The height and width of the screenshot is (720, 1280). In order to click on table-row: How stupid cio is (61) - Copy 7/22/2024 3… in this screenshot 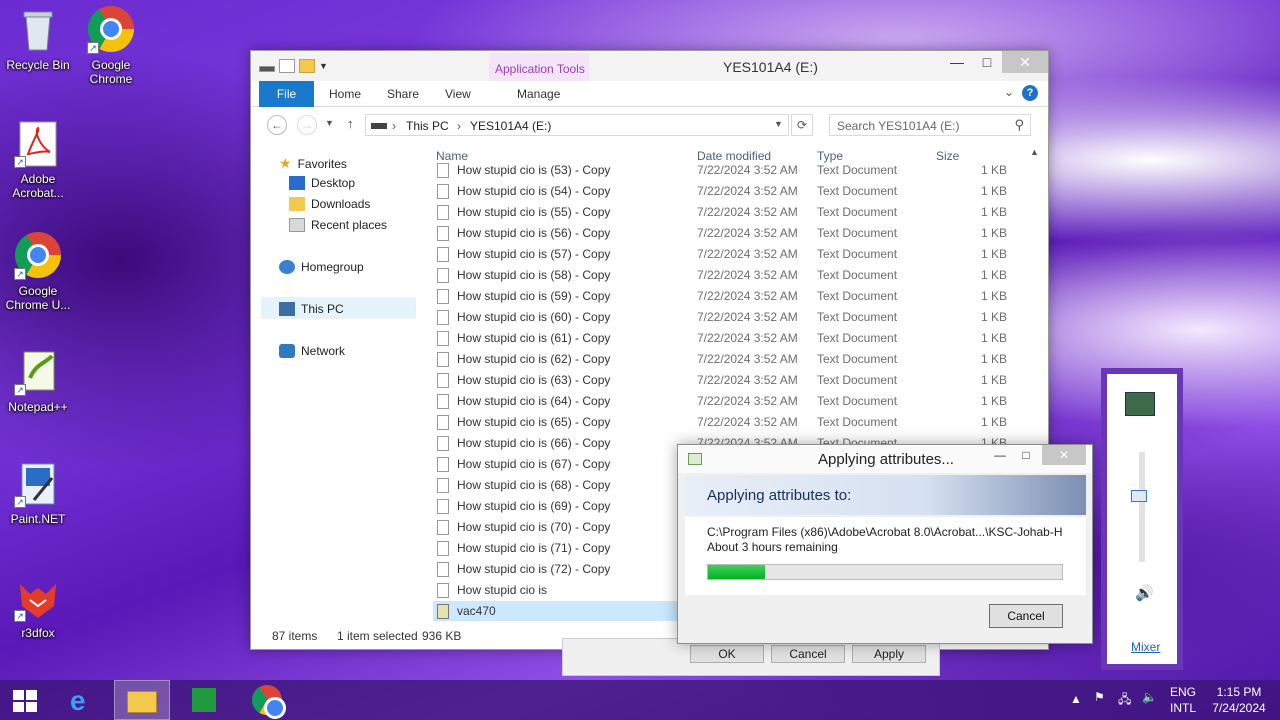, I will do `click(733, 338)`.